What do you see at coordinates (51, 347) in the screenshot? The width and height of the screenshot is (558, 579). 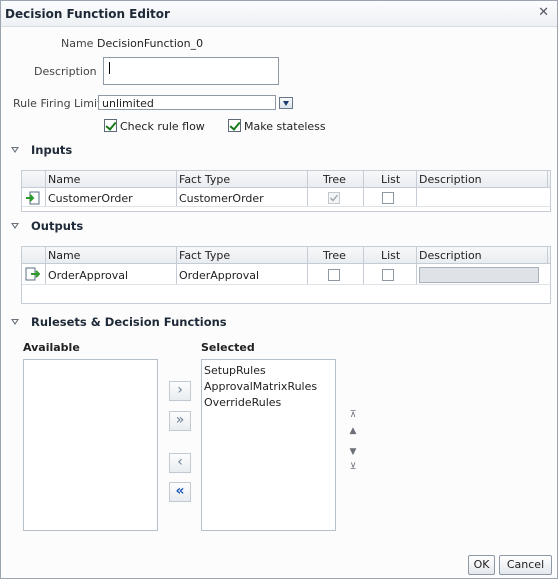 I see `available-label: Available` at bounding box center [51, 347].